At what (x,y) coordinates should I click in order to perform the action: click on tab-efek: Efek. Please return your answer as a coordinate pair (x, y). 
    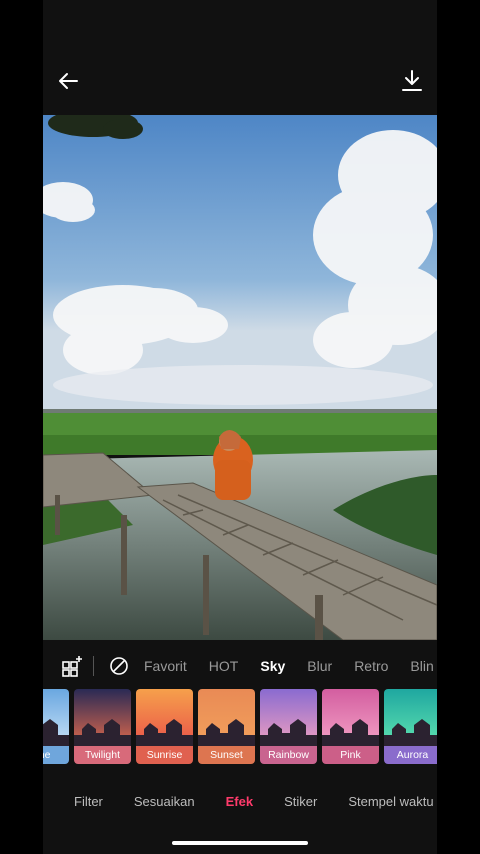
    Looking at the image, I should click on (239, 801).